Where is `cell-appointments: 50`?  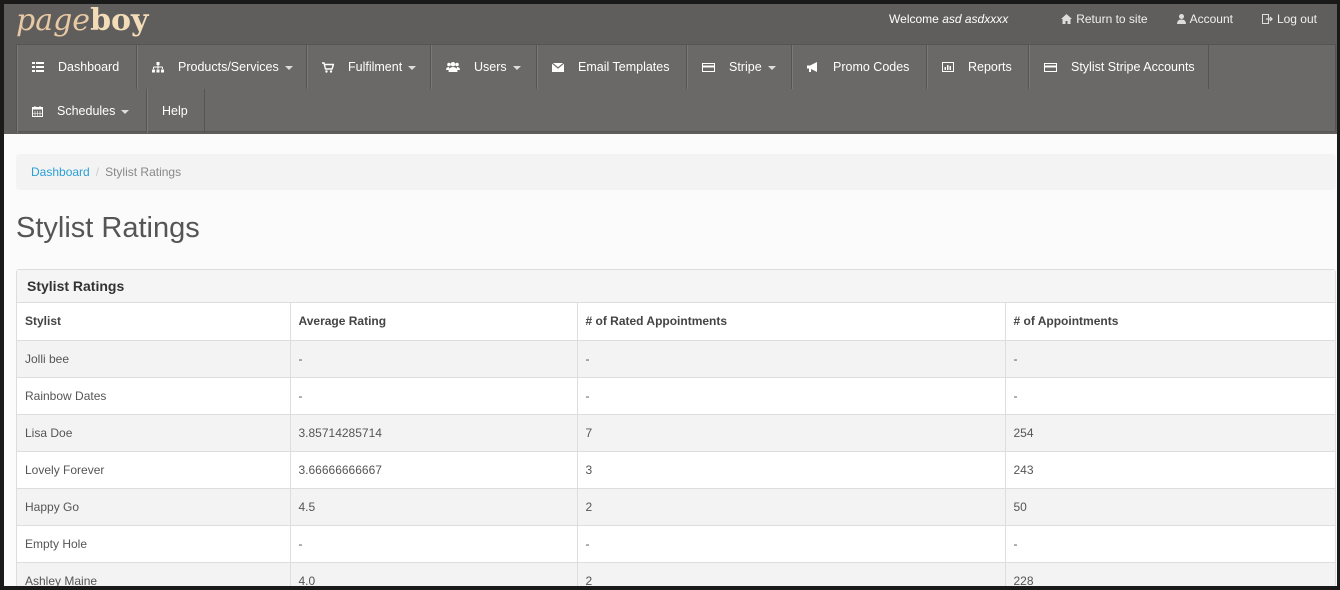 cell-appointments: 50 is located at coordinates (1170, 507).